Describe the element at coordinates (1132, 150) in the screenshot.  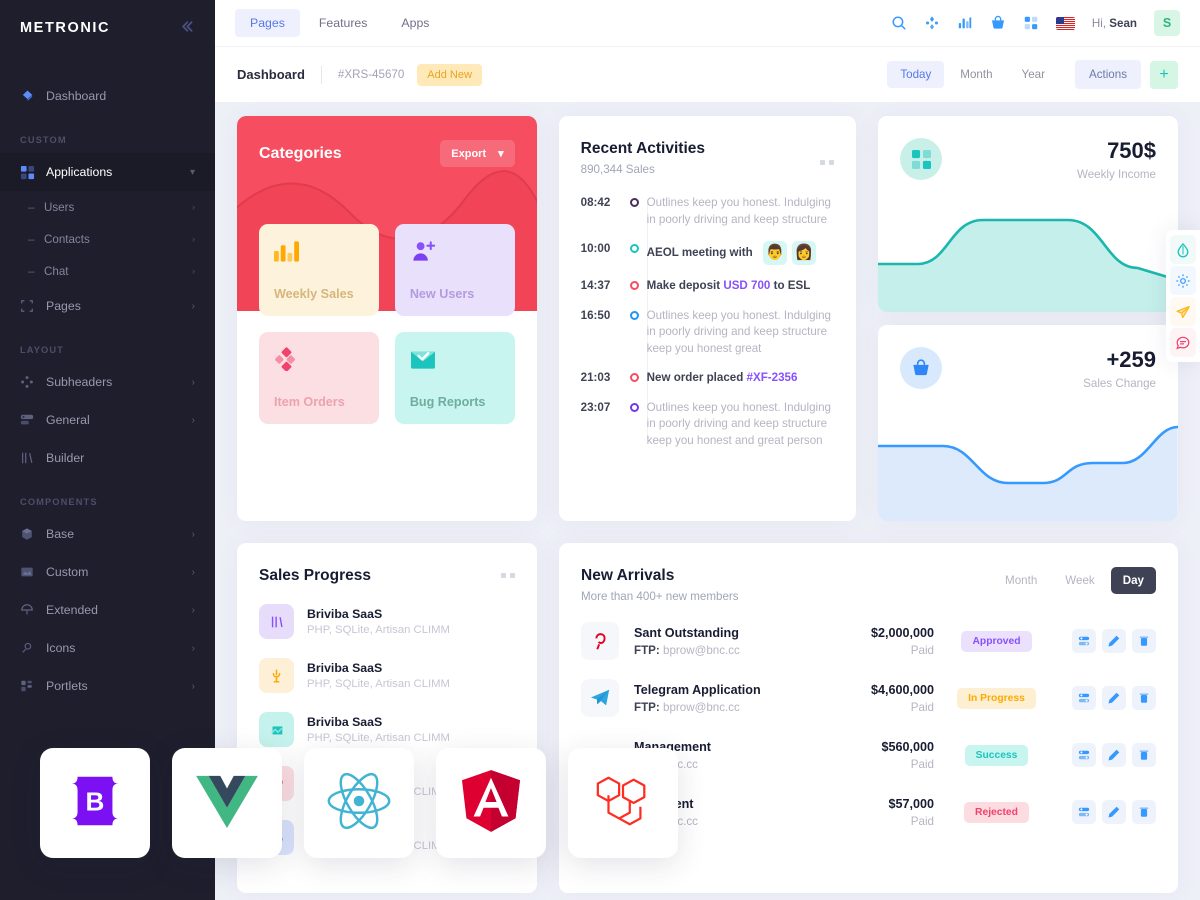
I see `stat-value: 750$` at that location.